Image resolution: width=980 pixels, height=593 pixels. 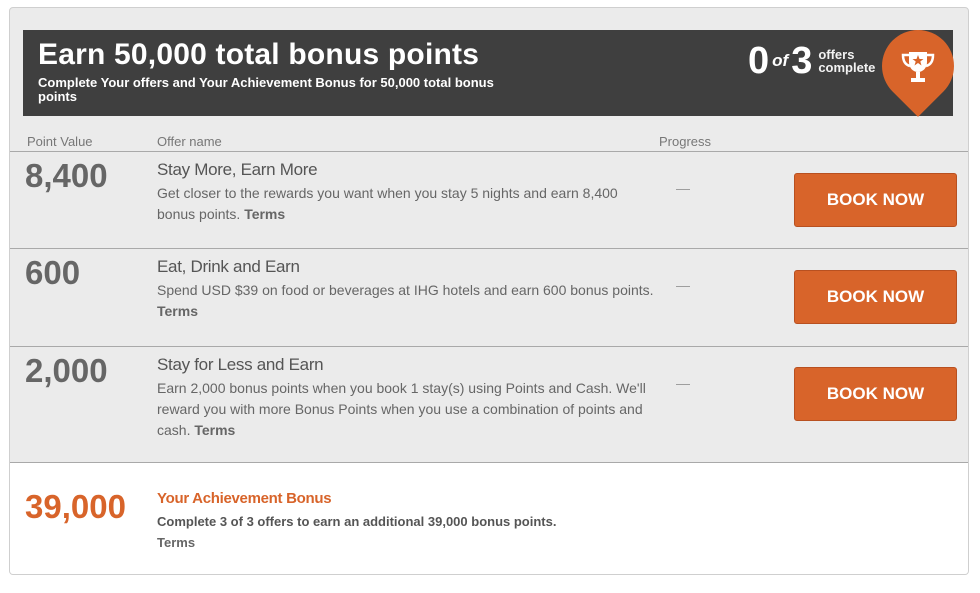 I want to click on offer-points: 8,400, so click(x=66, y=175).